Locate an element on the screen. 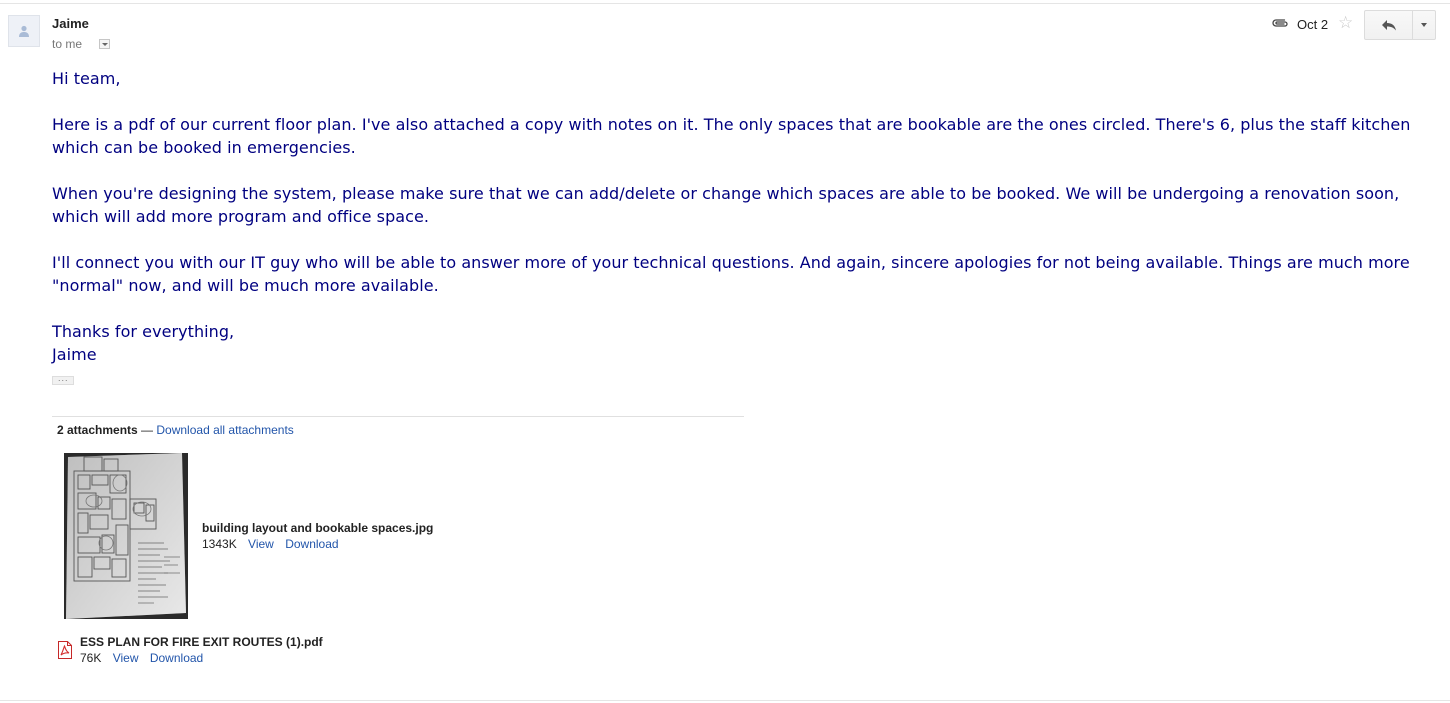  attachment-meta: 76K View Download is located at coordinates (145, 658).